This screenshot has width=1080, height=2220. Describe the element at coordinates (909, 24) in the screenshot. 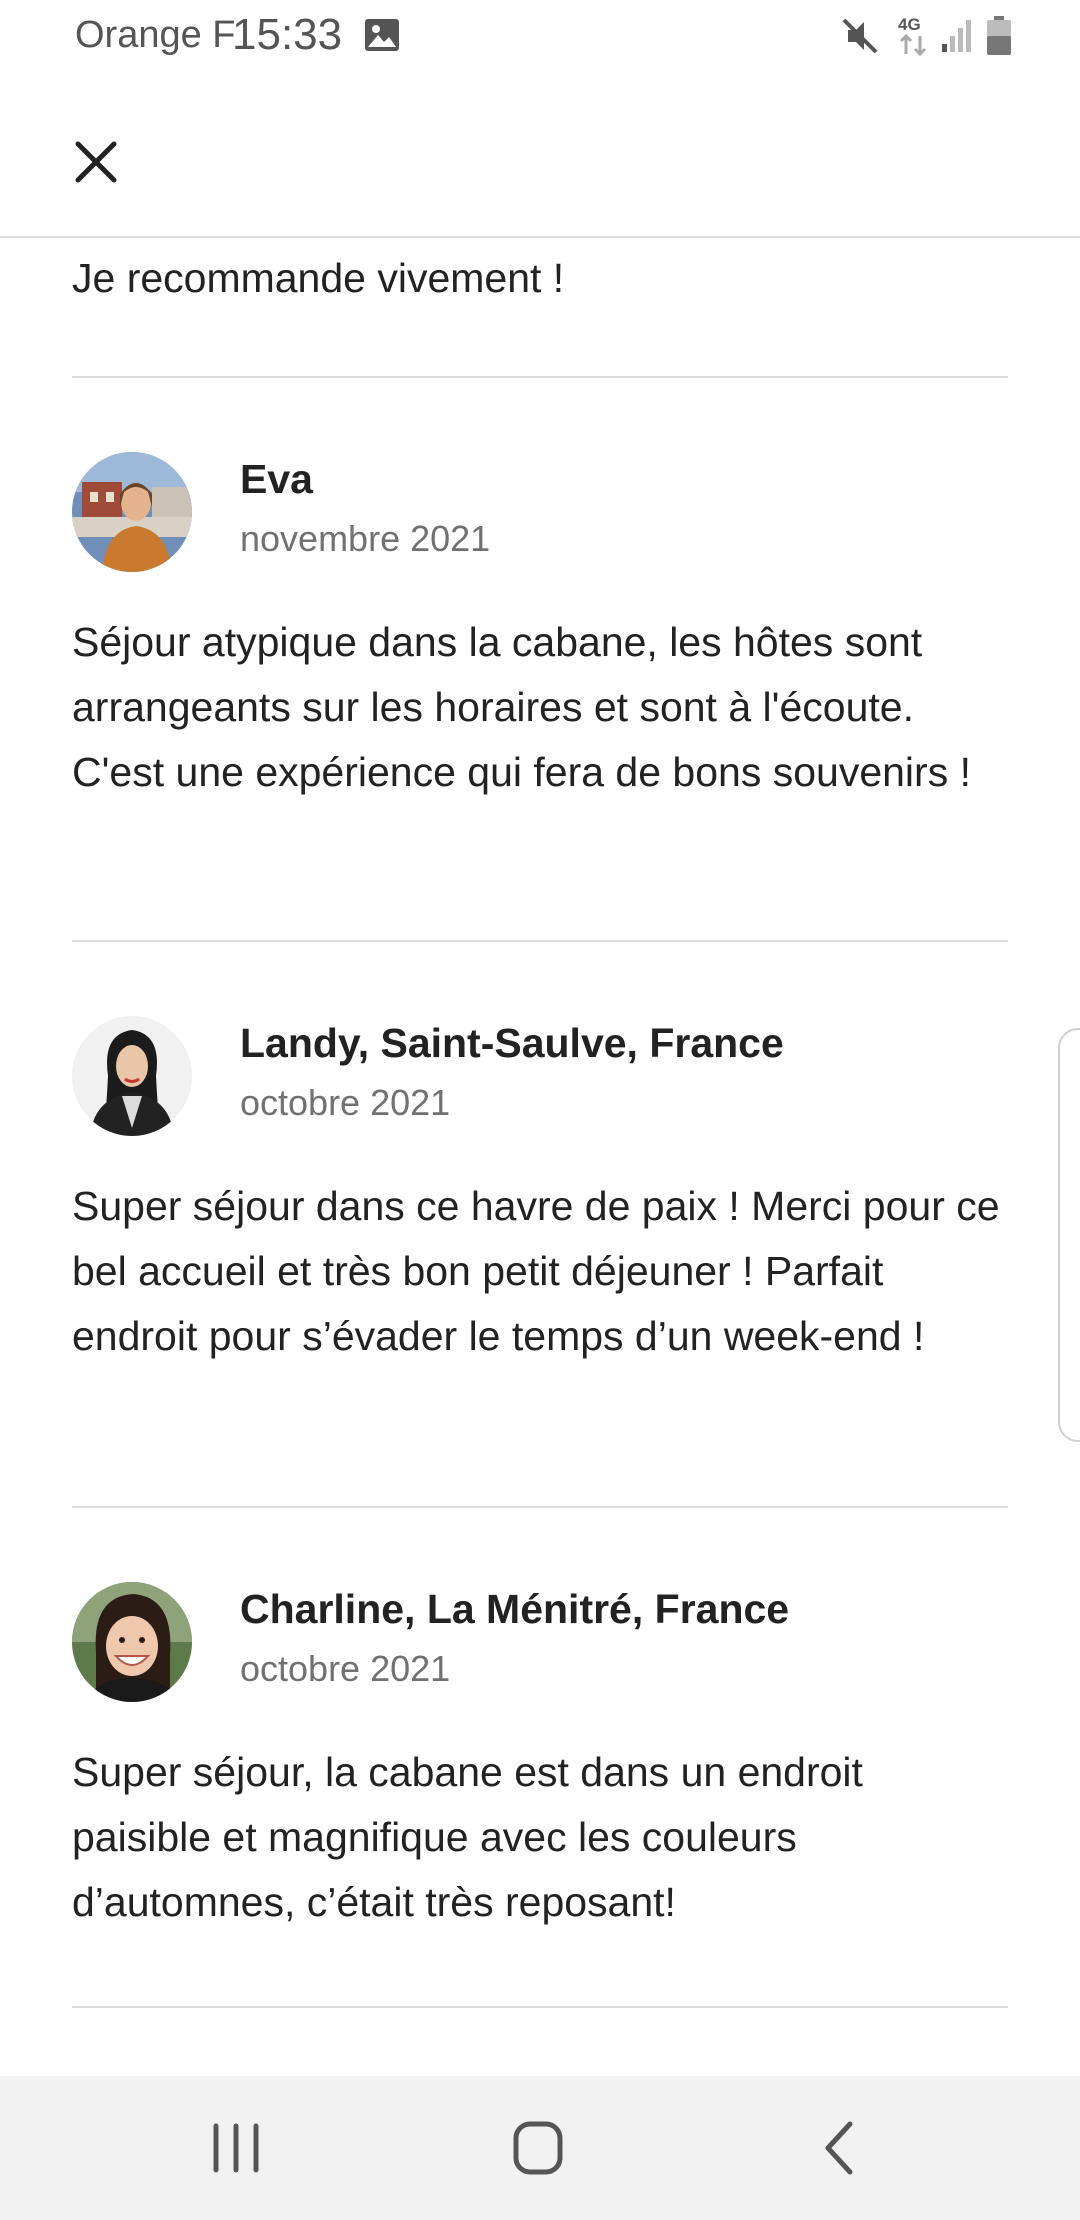

I see `svg-text: 4G` at that location.